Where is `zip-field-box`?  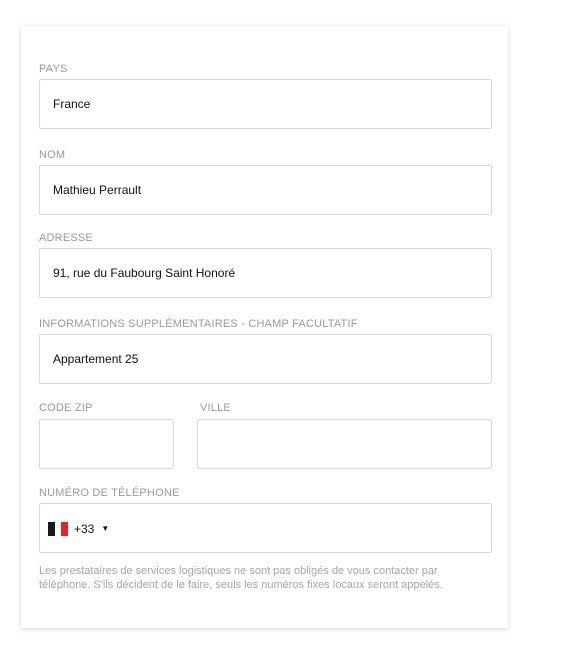 zip-field-box is located at coordinates (106, 444).